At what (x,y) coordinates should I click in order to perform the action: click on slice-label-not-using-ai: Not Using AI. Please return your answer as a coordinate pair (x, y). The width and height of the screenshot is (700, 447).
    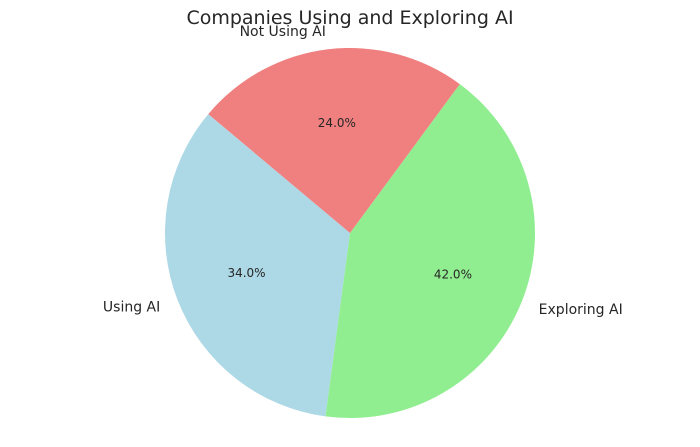
    Looking at the image, I should click on (283, 32).